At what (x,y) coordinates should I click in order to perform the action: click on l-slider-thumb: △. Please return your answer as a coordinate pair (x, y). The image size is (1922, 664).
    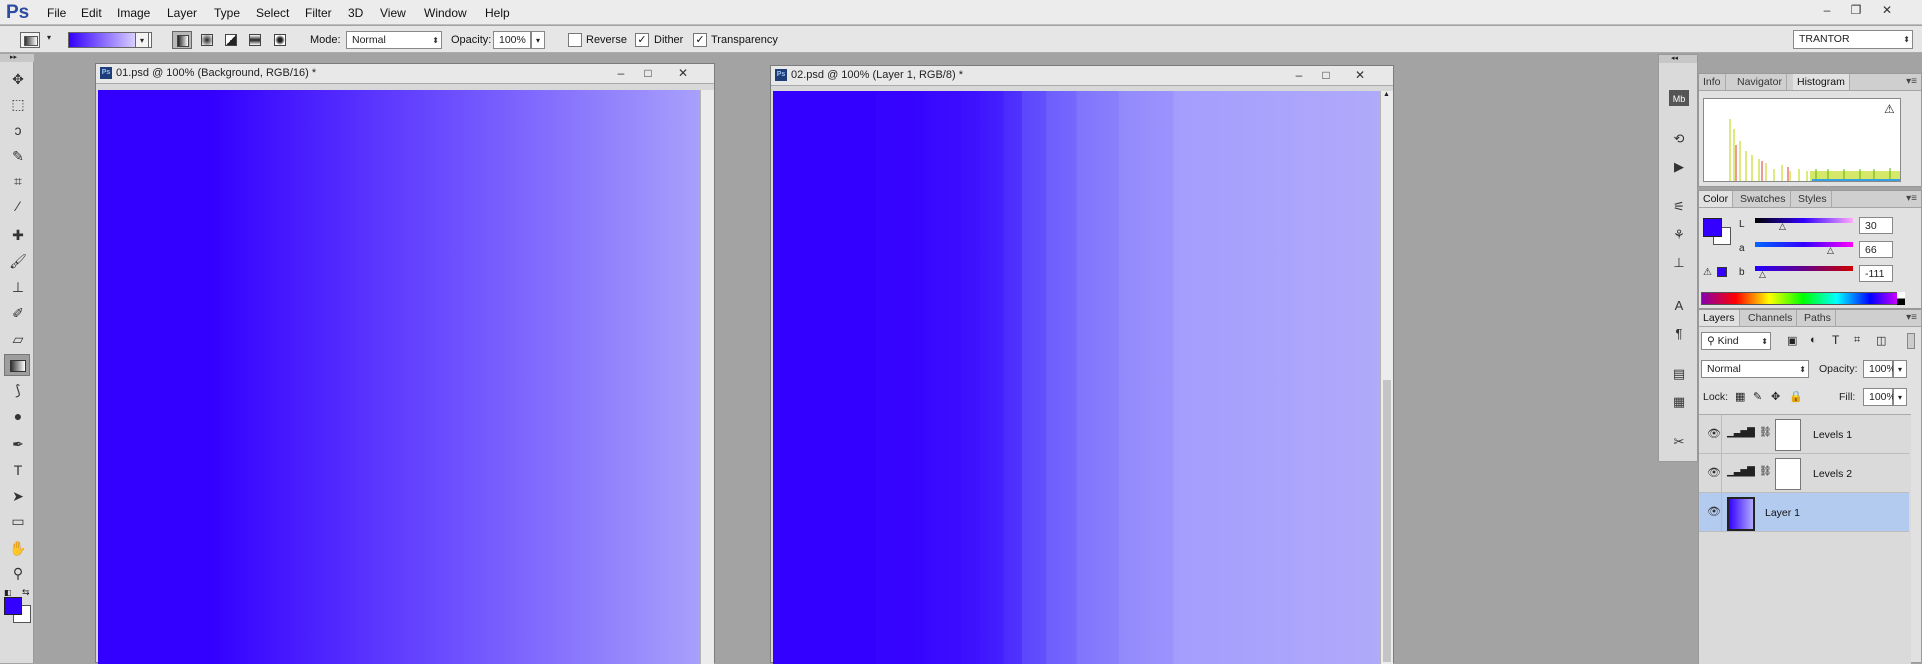
    Looking at the image, I should click on (1782, 226).